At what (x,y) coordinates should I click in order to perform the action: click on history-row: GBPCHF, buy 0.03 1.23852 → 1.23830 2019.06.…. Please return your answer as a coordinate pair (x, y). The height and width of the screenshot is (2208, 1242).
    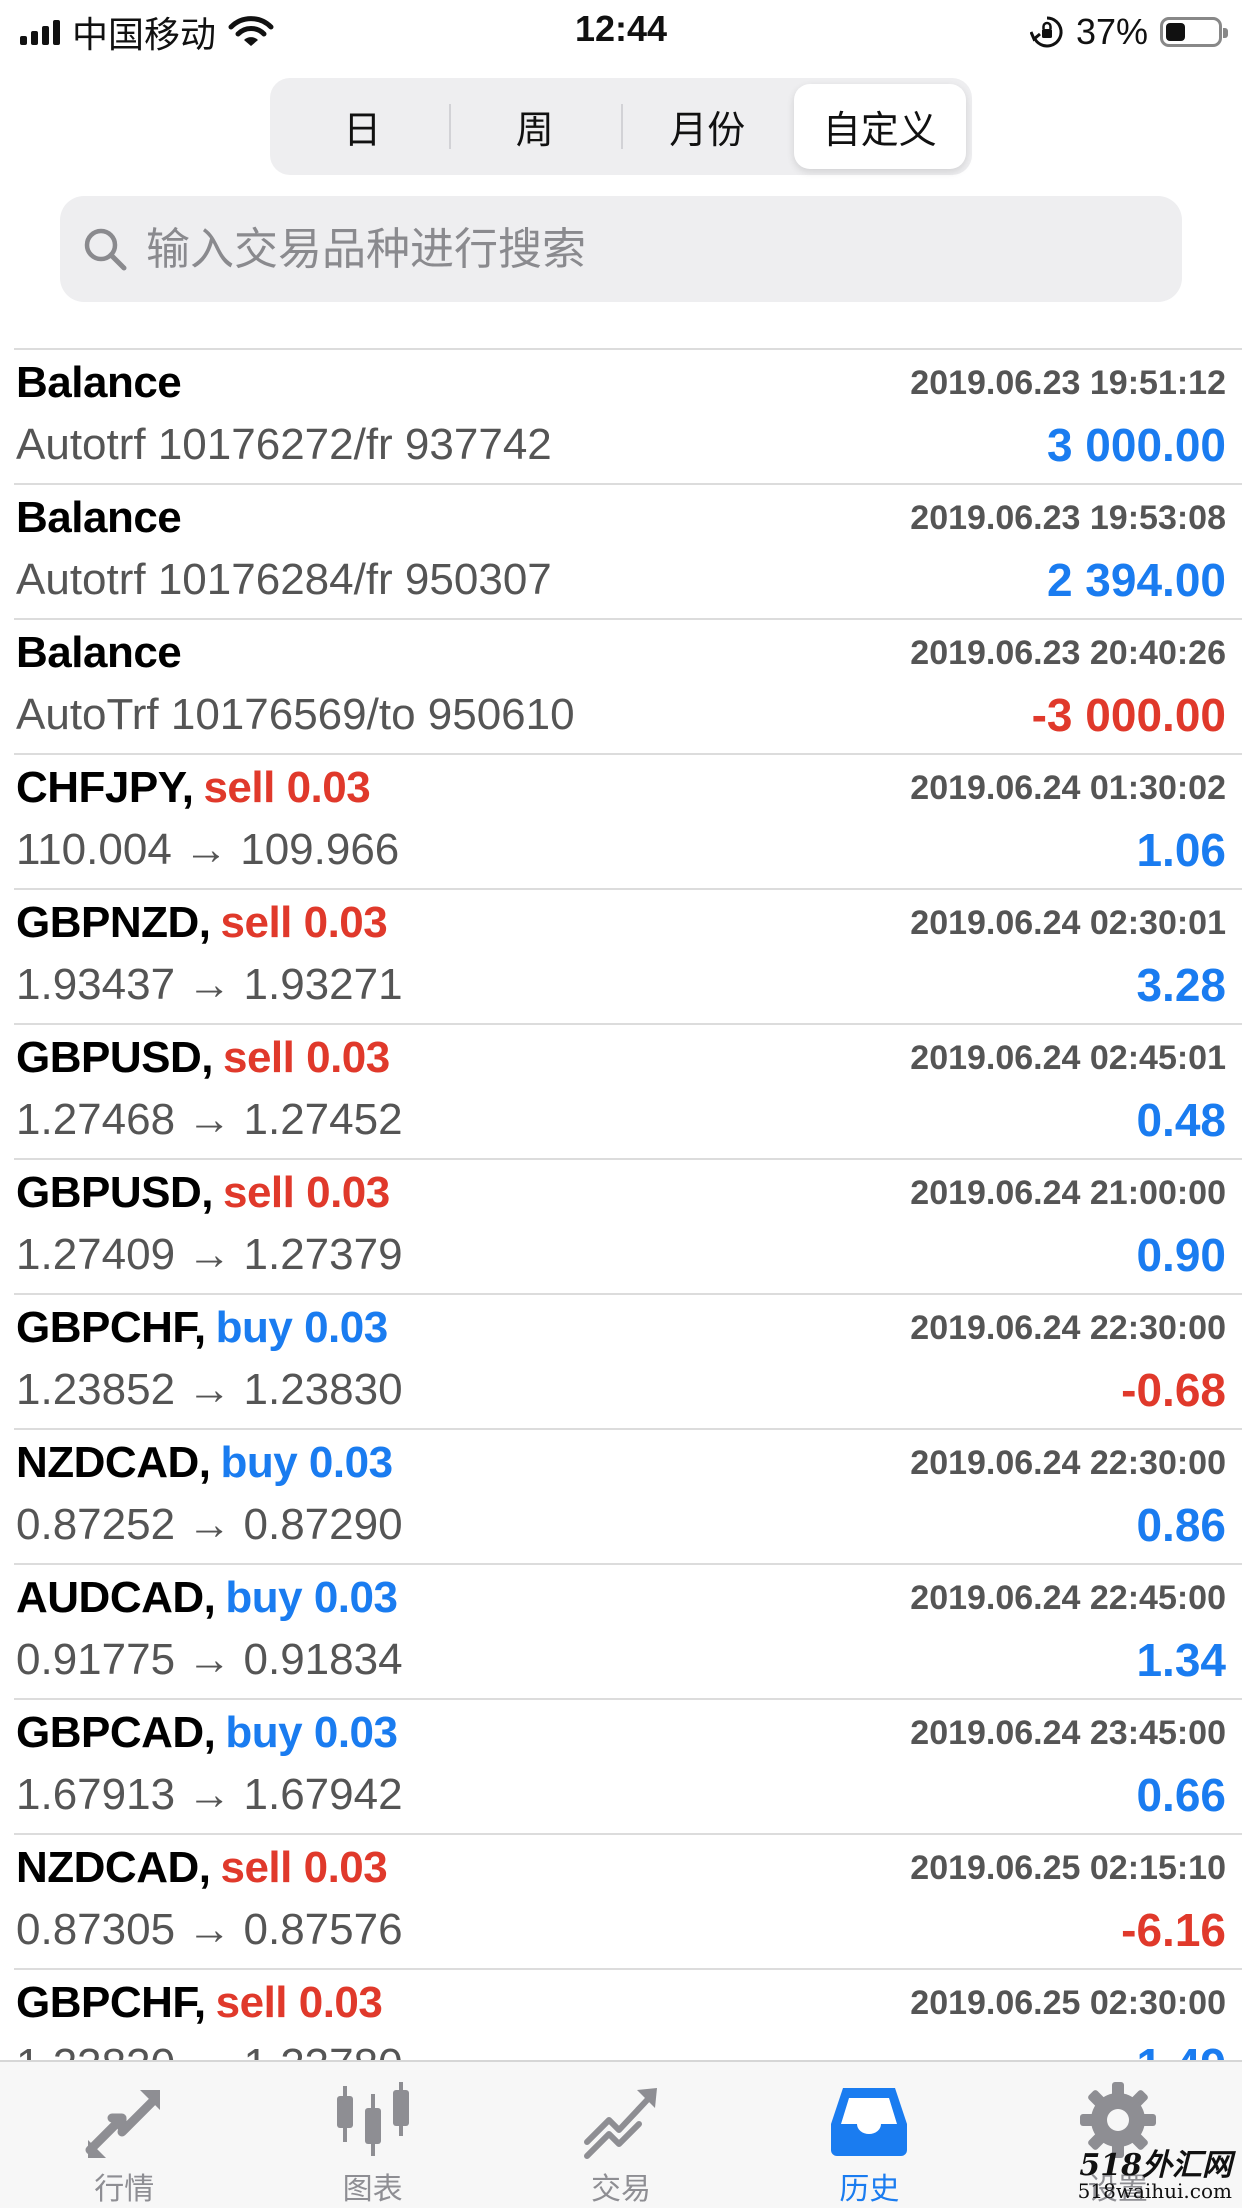
    Looking at the image, I should click on (628, 1362).